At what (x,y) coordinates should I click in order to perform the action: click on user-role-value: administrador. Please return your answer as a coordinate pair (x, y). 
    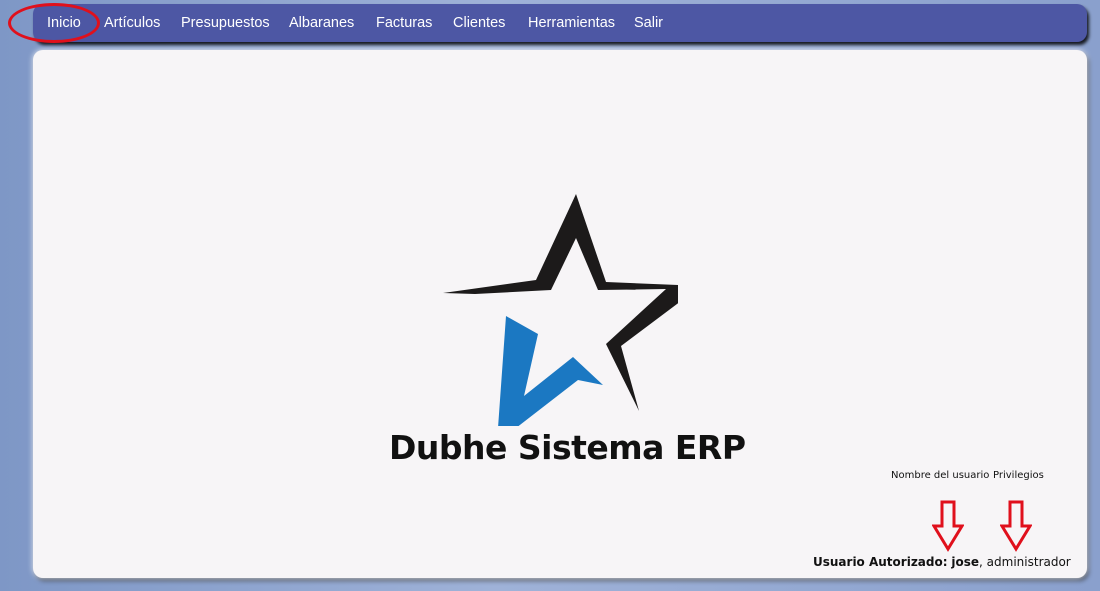
    Looking at the image, I should click on (1028, 562).